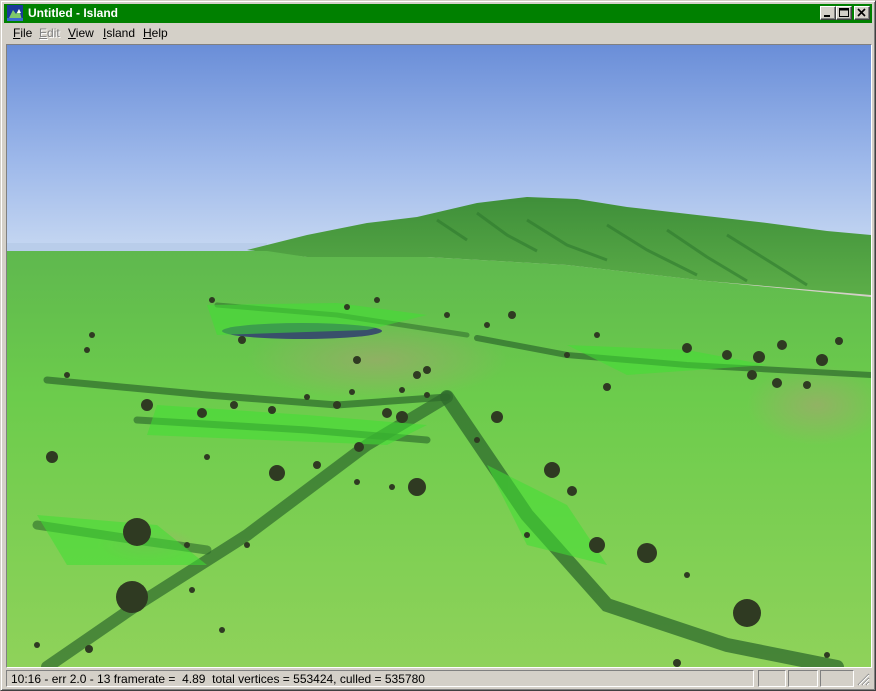  I want to click on menu-edit: Edit, so click(49, 33).